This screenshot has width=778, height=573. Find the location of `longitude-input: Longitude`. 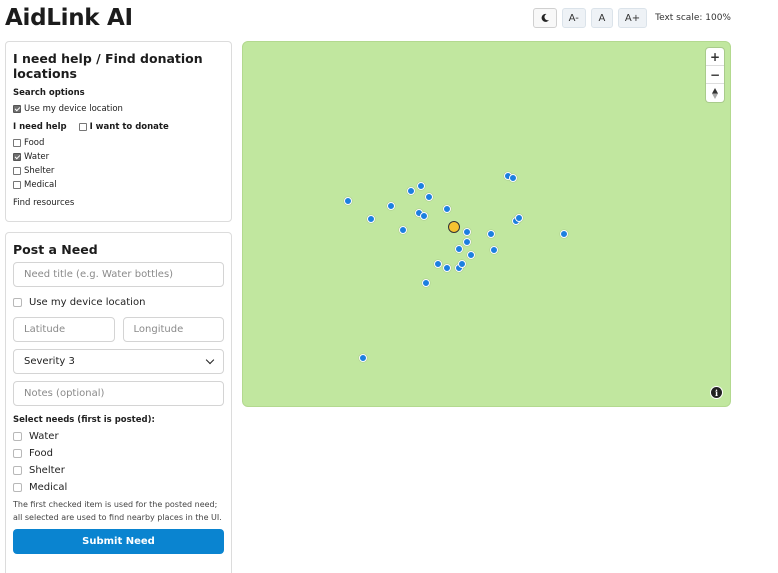

longitude-input: Longitude is located at coordinates (173, 329).